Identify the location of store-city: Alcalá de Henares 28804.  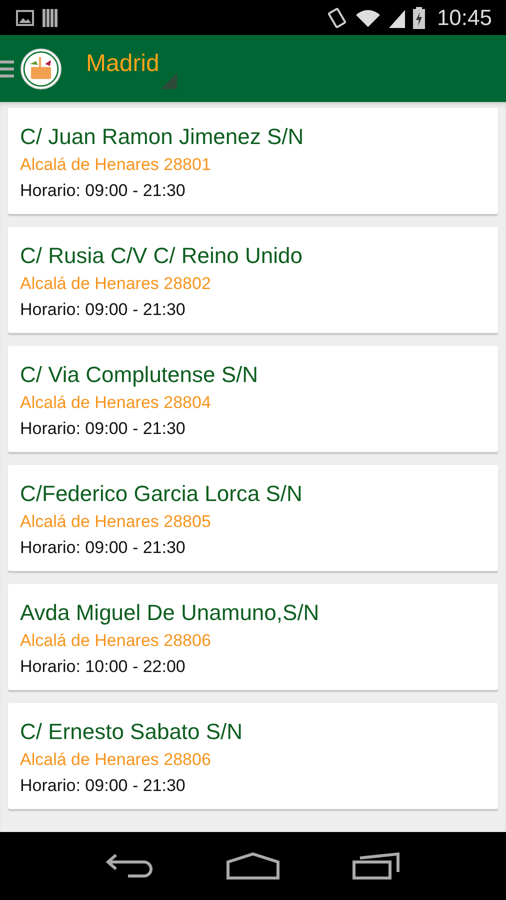
(116, 403).